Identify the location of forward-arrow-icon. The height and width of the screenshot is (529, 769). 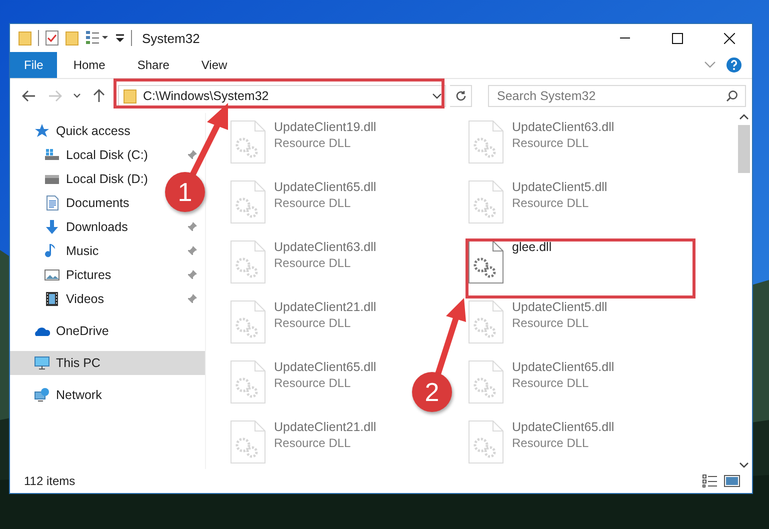
(55, 96).